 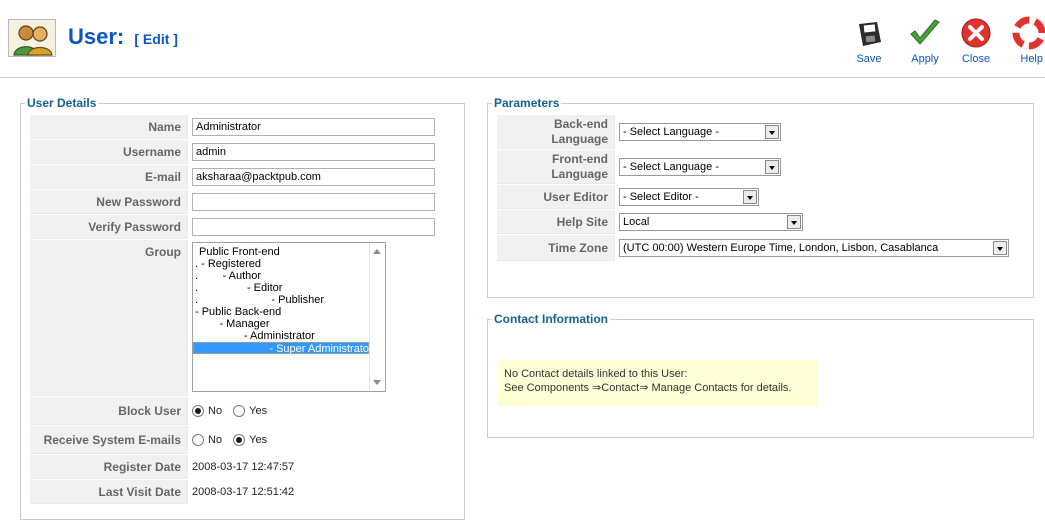 What do you see at coordinates (313, 152) in the screenshot?
I see `username-field` at bounding box center [313, 152].